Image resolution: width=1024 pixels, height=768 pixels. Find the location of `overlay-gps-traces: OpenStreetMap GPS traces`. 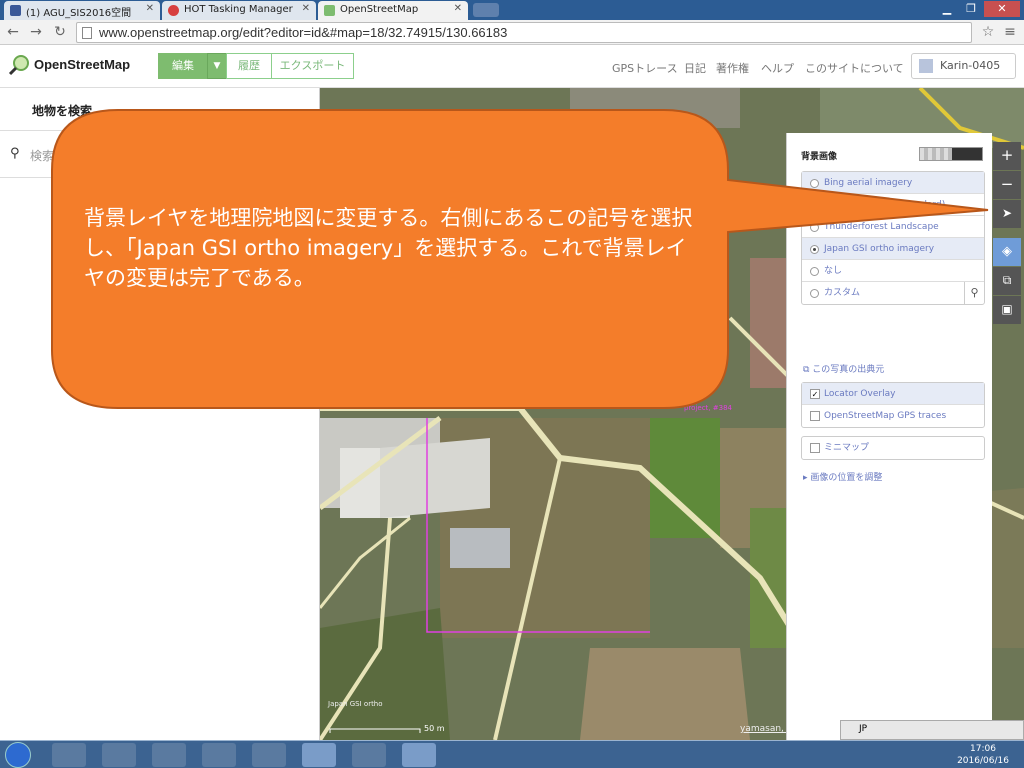

overlay-gps-traces: OpenStreetMap GPS traces is located at coordinates (893, 416).